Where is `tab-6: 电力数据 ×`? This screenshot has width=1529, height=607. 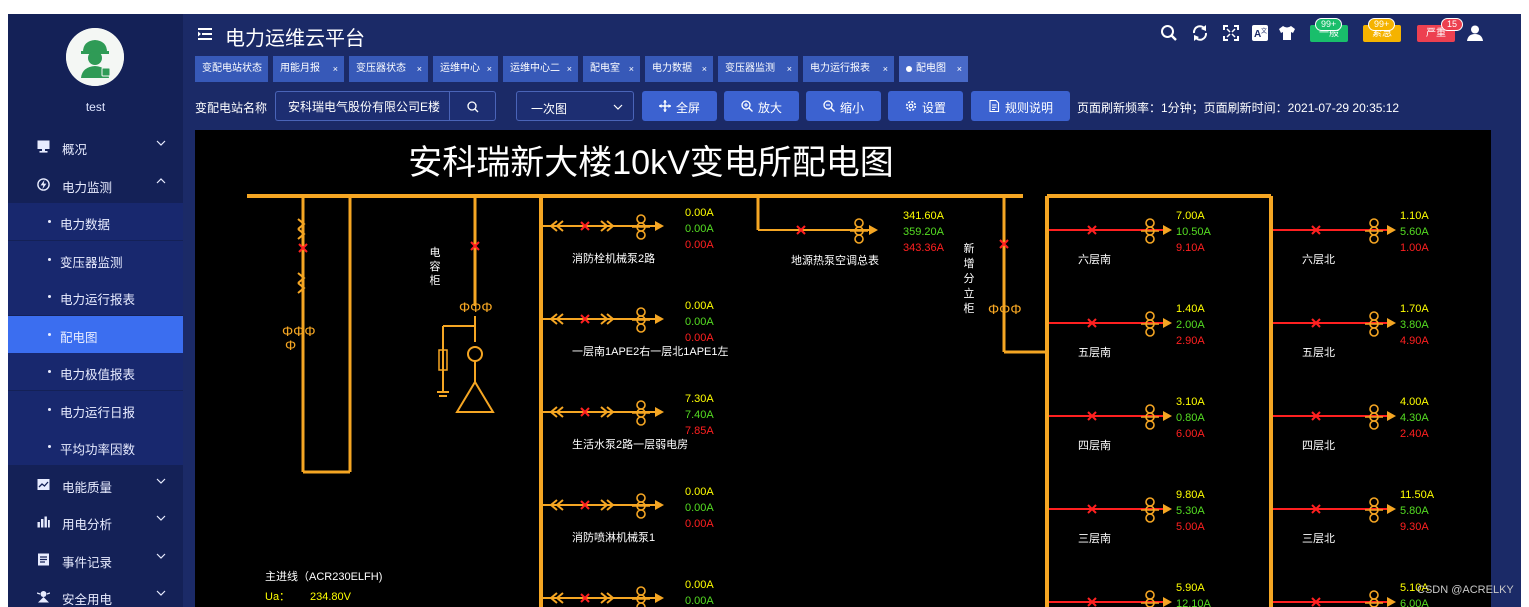 tab-6: 电力数据 × is located at coordinates (679, 69).